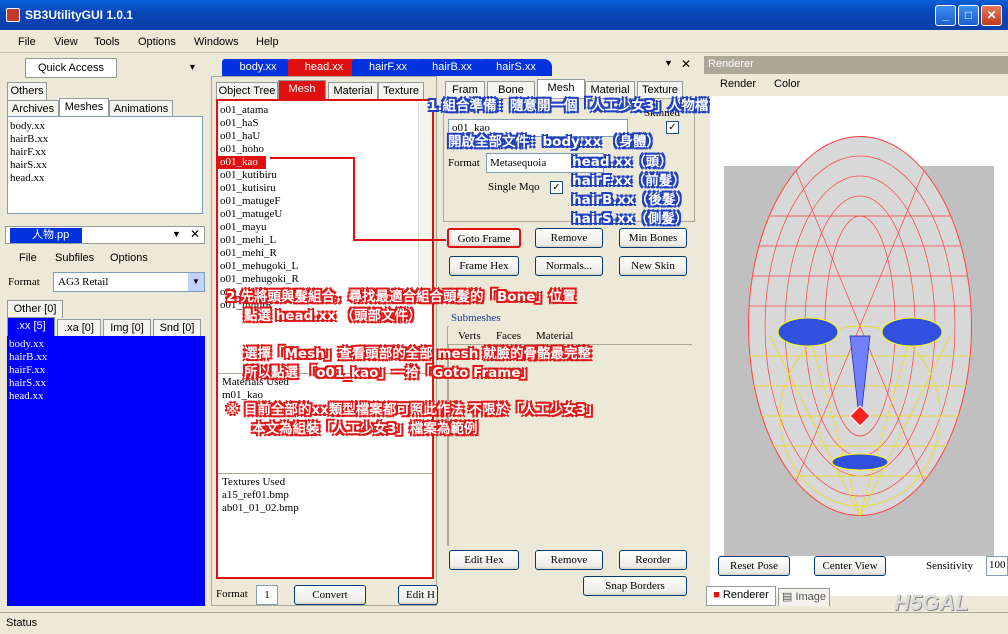 Image resolution: width=1008 pixels, height=634 pixels. What do you see at coordinates (365, 429) in the screenshot?
I see `annotation-example: 本文為組裝「人工少女3」檔案為範例` at bounding box center [365, 429].